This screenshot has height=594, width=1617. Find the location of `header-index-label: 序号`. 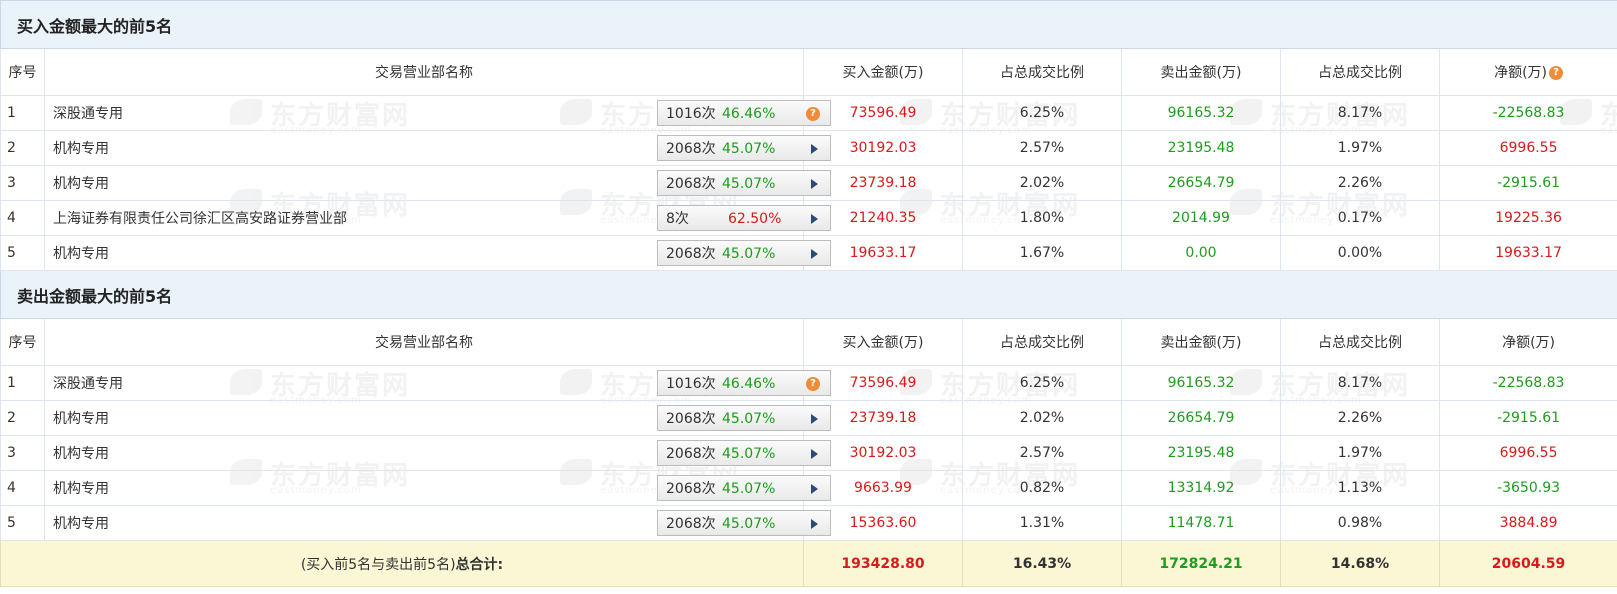

header-index-label: 序号 is located at coordinates (22, 73).